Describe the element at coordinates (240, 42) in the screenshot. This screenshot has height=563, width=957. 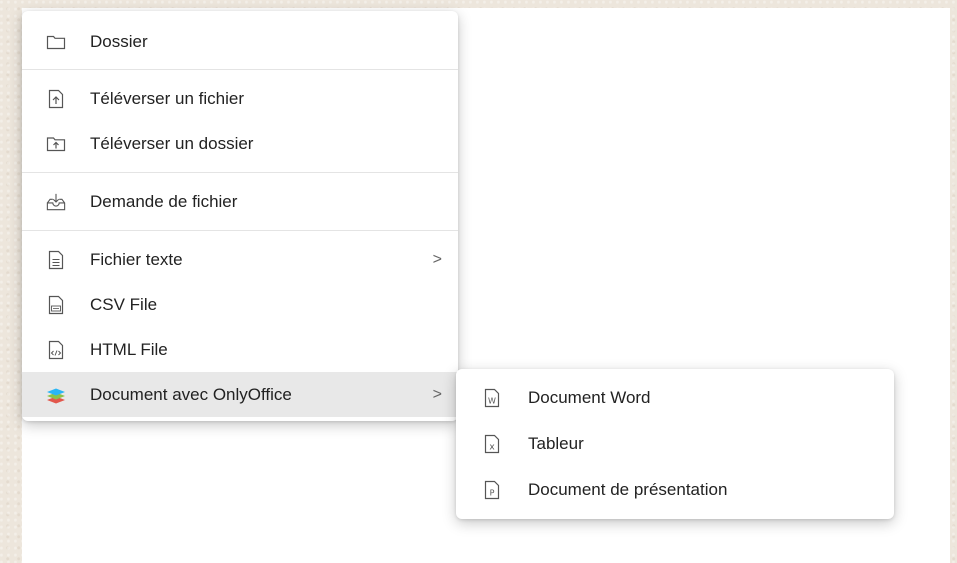
I see `menu-item-folder: Dossier` at that location.